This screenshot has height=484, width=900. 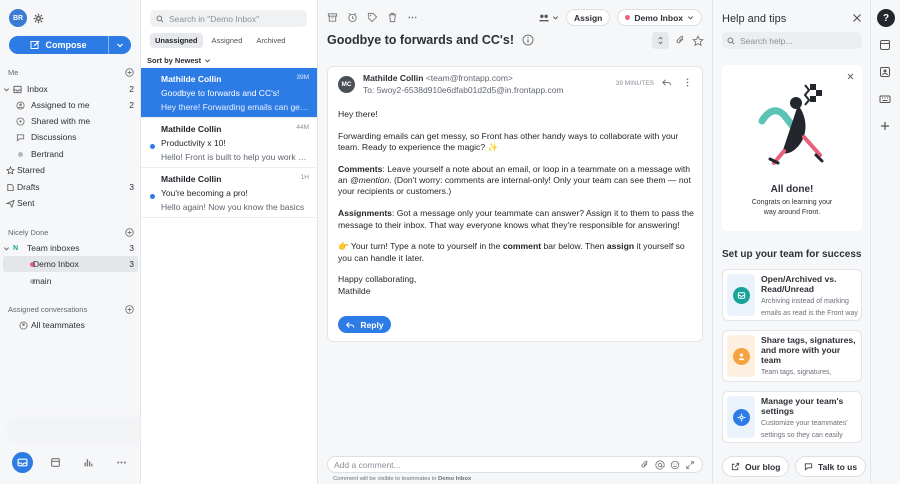 What do you see at coordinates (70, 154) in the screenshot?
I see `sidebar-item-bertrand: Bertrand` at bounding box center [70, 154].